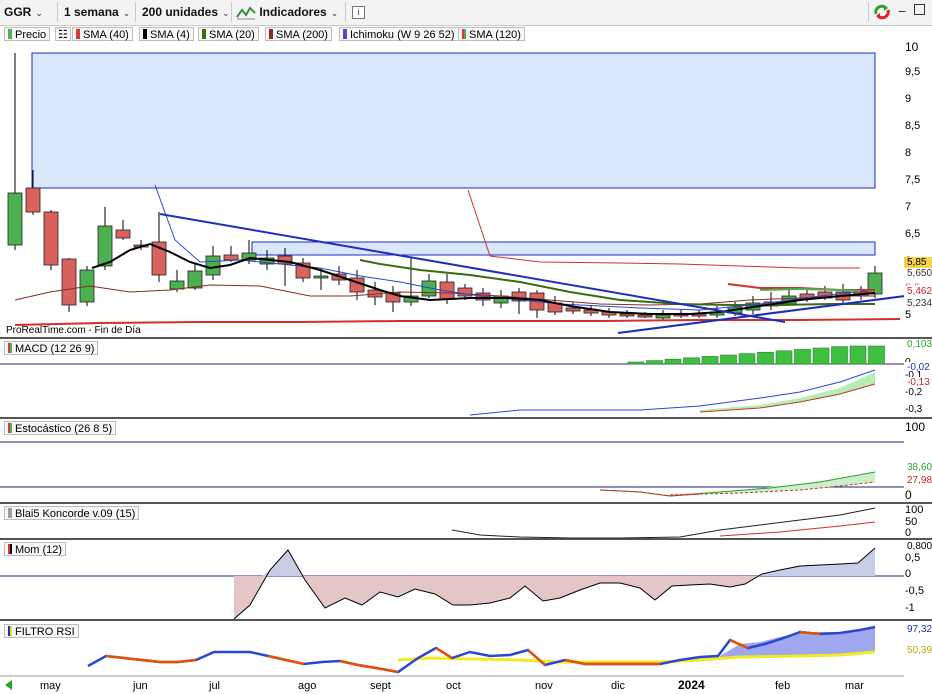 The image size is (932, 694). I want to click on sma40-line, so click(663, 229).